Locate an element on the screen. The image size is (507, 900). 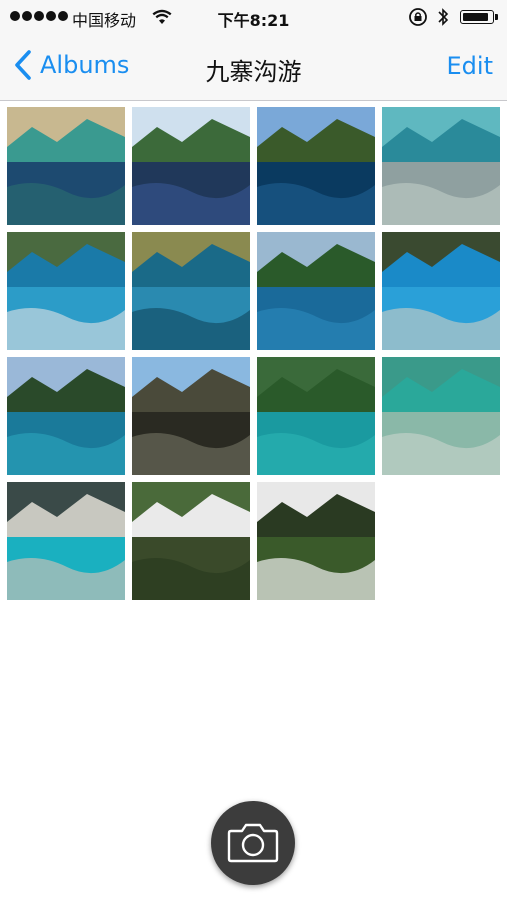
photo-forest-reflection is located at coordinates (316, 291).